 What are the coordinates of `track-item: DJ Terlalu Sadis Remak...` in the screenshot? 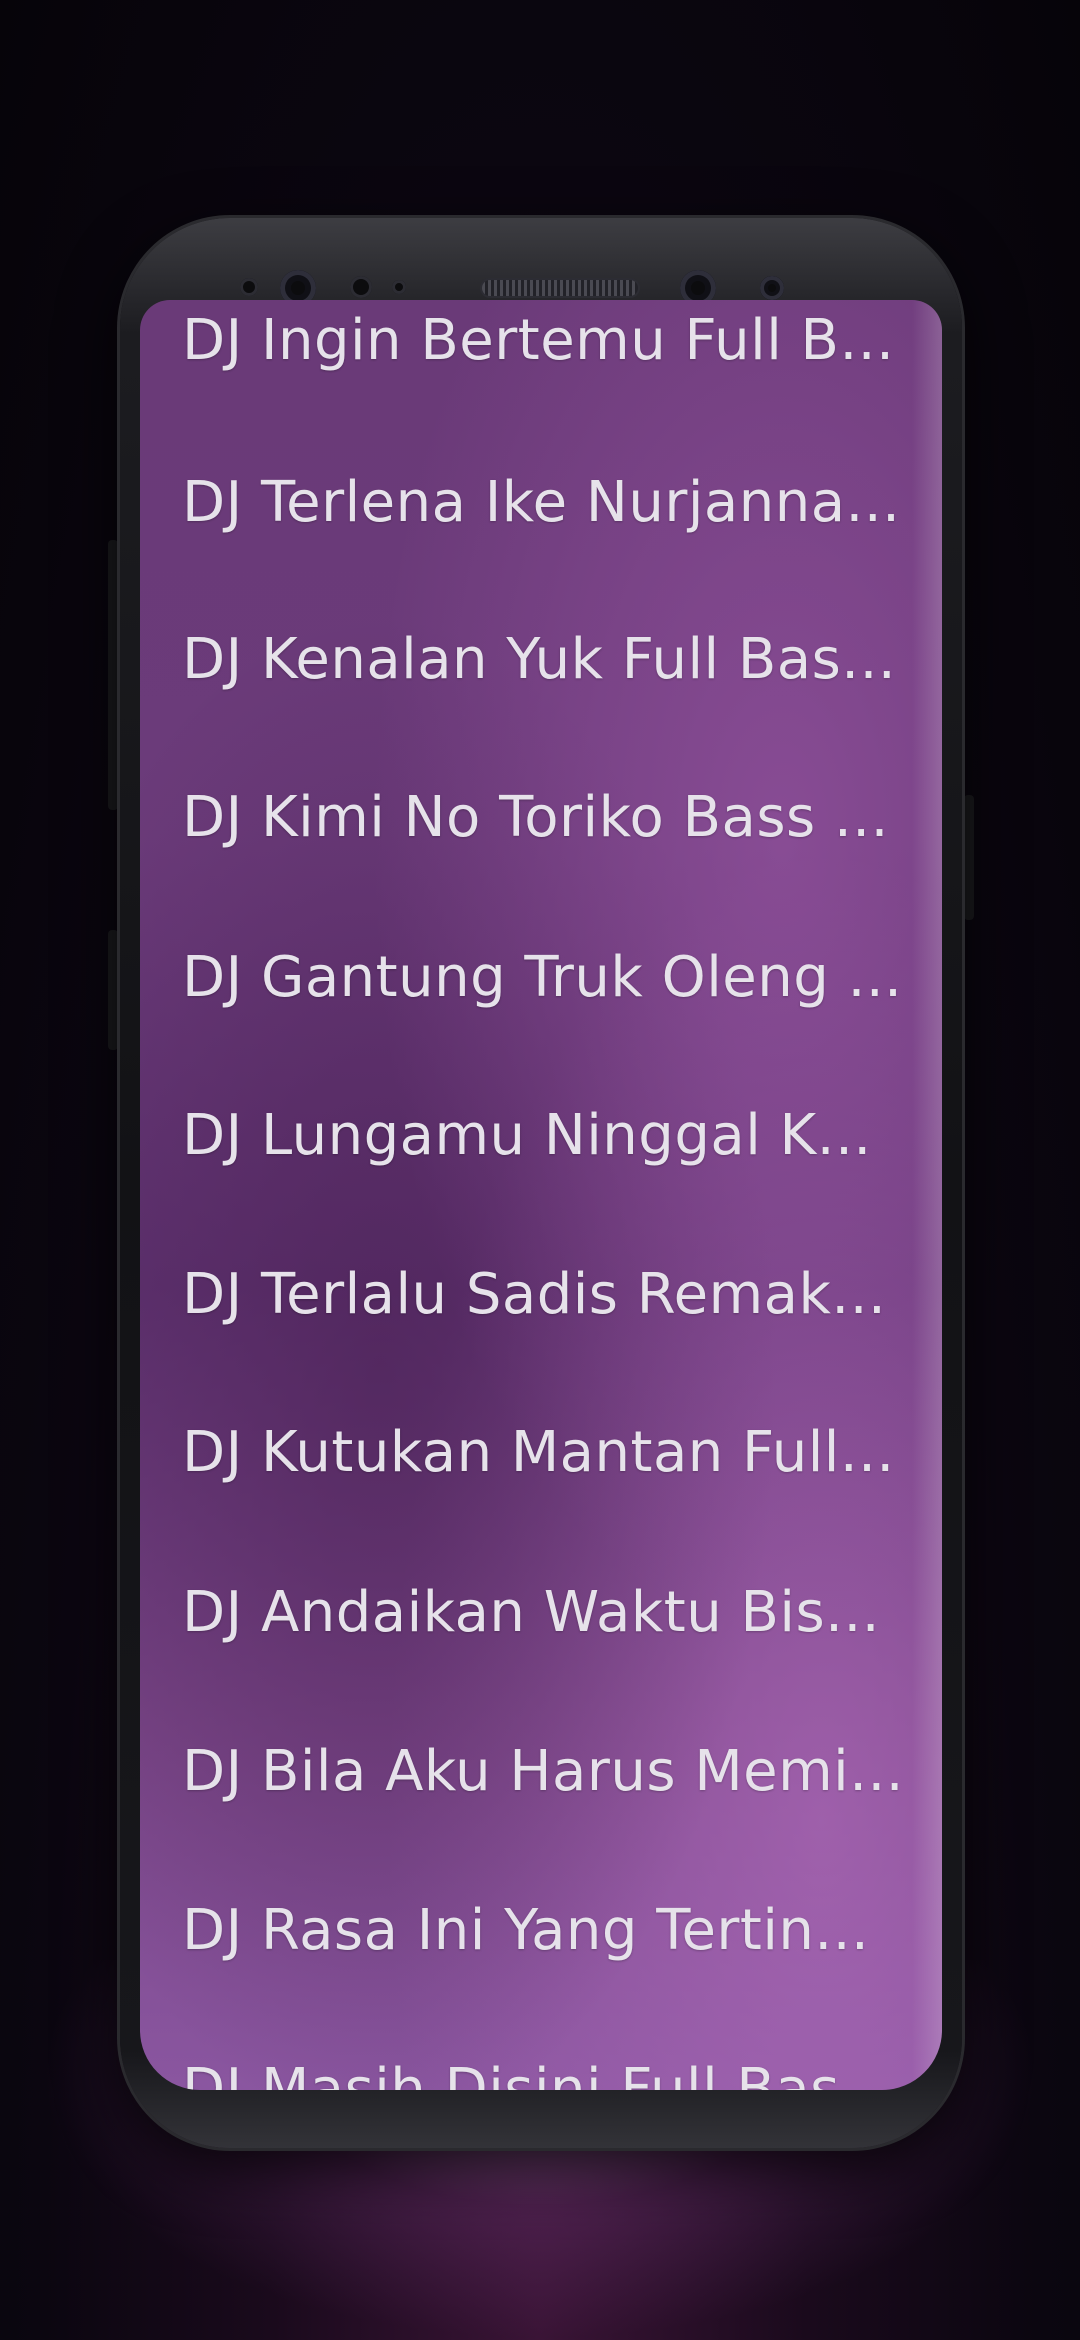 It's located at (547, 1295).